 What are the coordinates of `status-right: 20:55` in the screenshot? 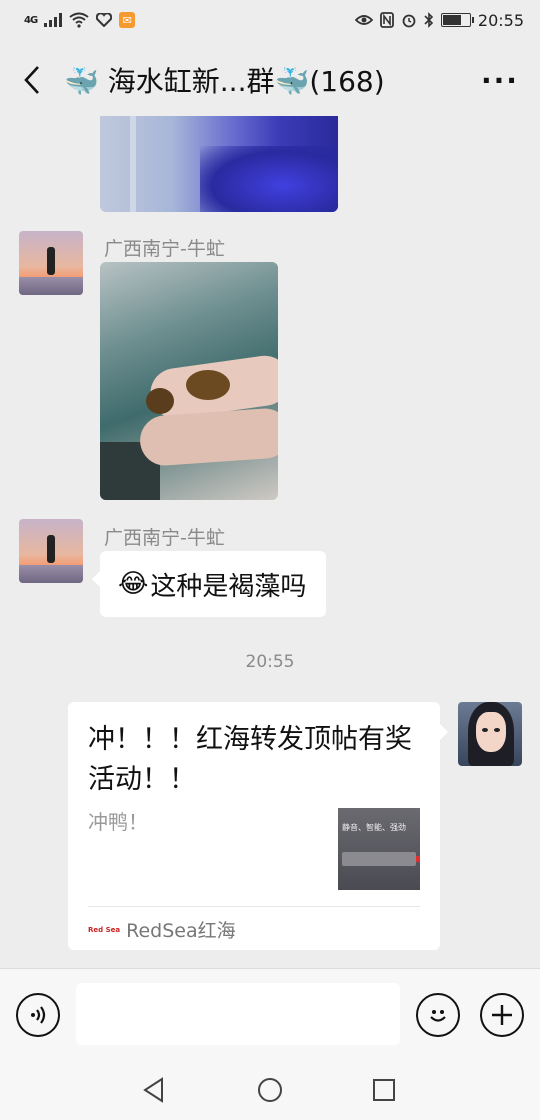 It's located at (439, 20).